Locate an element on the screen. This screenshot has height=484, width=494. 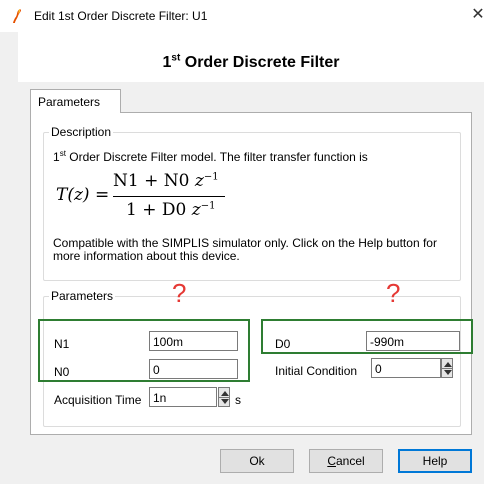
transfer-function-formula: T(z) = N1 + N0 z−1 1 + D0 z−1 is located at coordinates (156, 197).